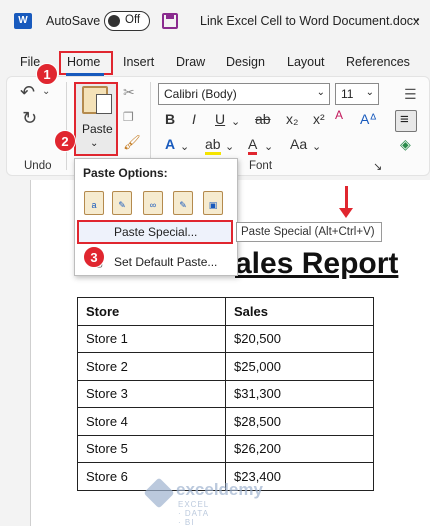 Image resolution: width=430 pixels, height=526 pixels. Describe the element at coordinates (86, 63) in the screenshot. I see `home-highlight-box` at that location.